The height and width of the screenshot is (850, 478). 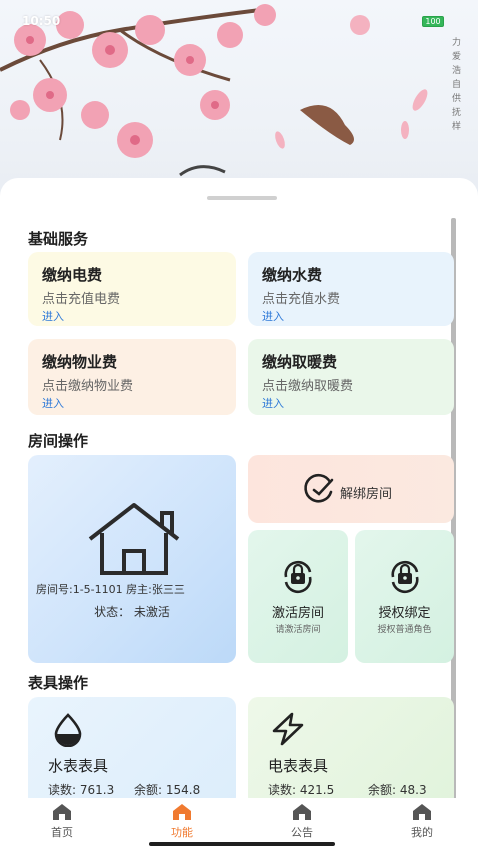 I want to click on pay-electric-card: 缴纳电费 点击充值电费 进入, so click(x=132, y=289).